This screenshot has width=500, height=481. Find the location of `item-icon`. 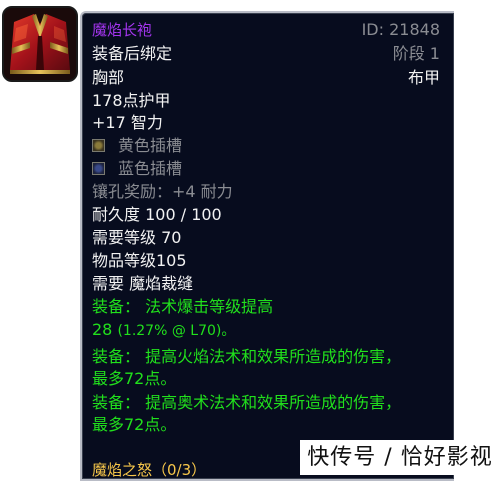

item-icon is located at coordinates (40, 44).